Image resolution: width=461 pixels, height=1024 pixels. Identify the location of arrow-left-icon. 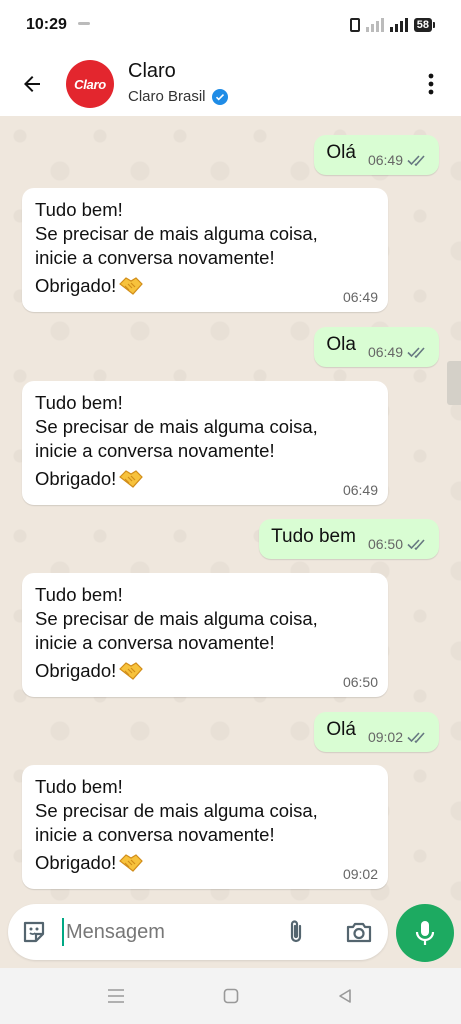
(32, 84).